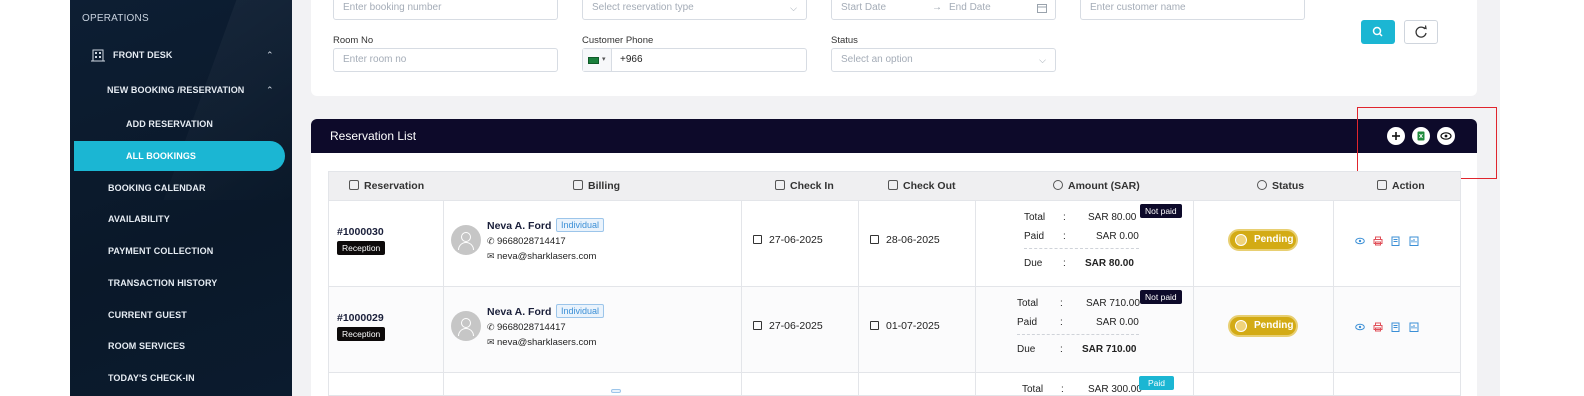 This screenshot has height=396, width=1584. I want to click on customer-phone-input: ▾ +966, so click(694, 60).